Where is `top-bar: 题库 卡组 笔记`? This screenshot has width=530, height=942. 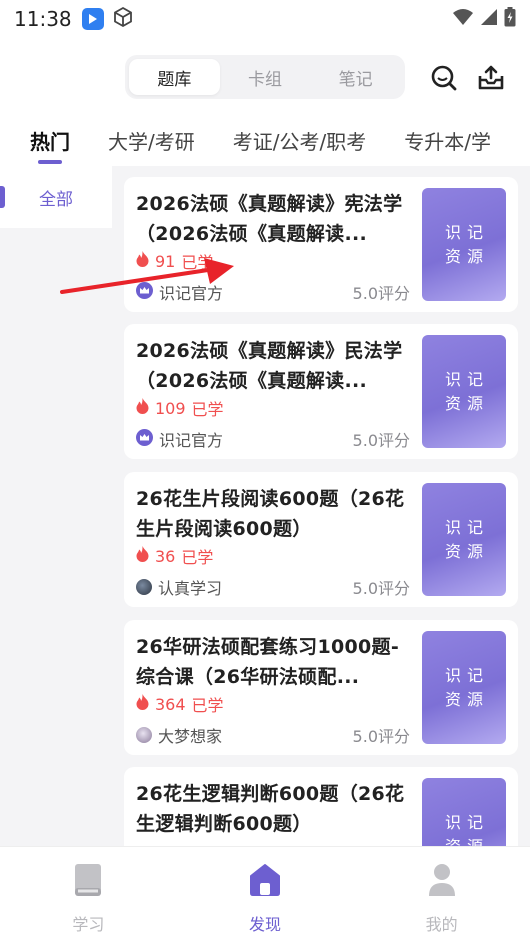
top-bar: 题库 卡组 笔记 is located at coordinates (265, 78).